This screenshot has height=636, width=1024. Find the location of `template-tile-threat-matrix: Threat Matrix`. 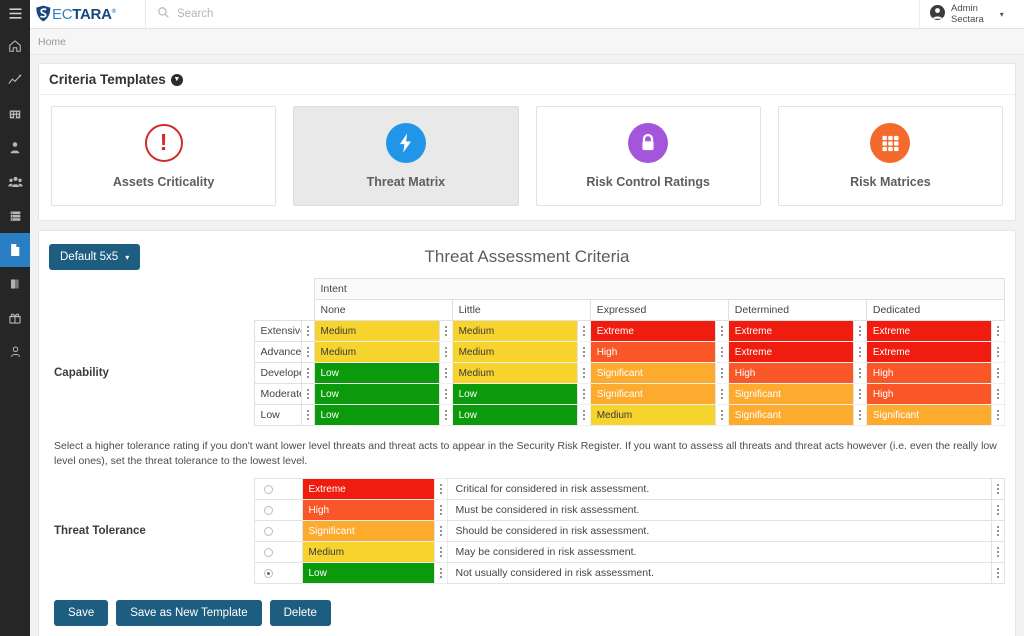

template-tile-threat-matrix: Threat Matrix is located at coordinates (406, 156).